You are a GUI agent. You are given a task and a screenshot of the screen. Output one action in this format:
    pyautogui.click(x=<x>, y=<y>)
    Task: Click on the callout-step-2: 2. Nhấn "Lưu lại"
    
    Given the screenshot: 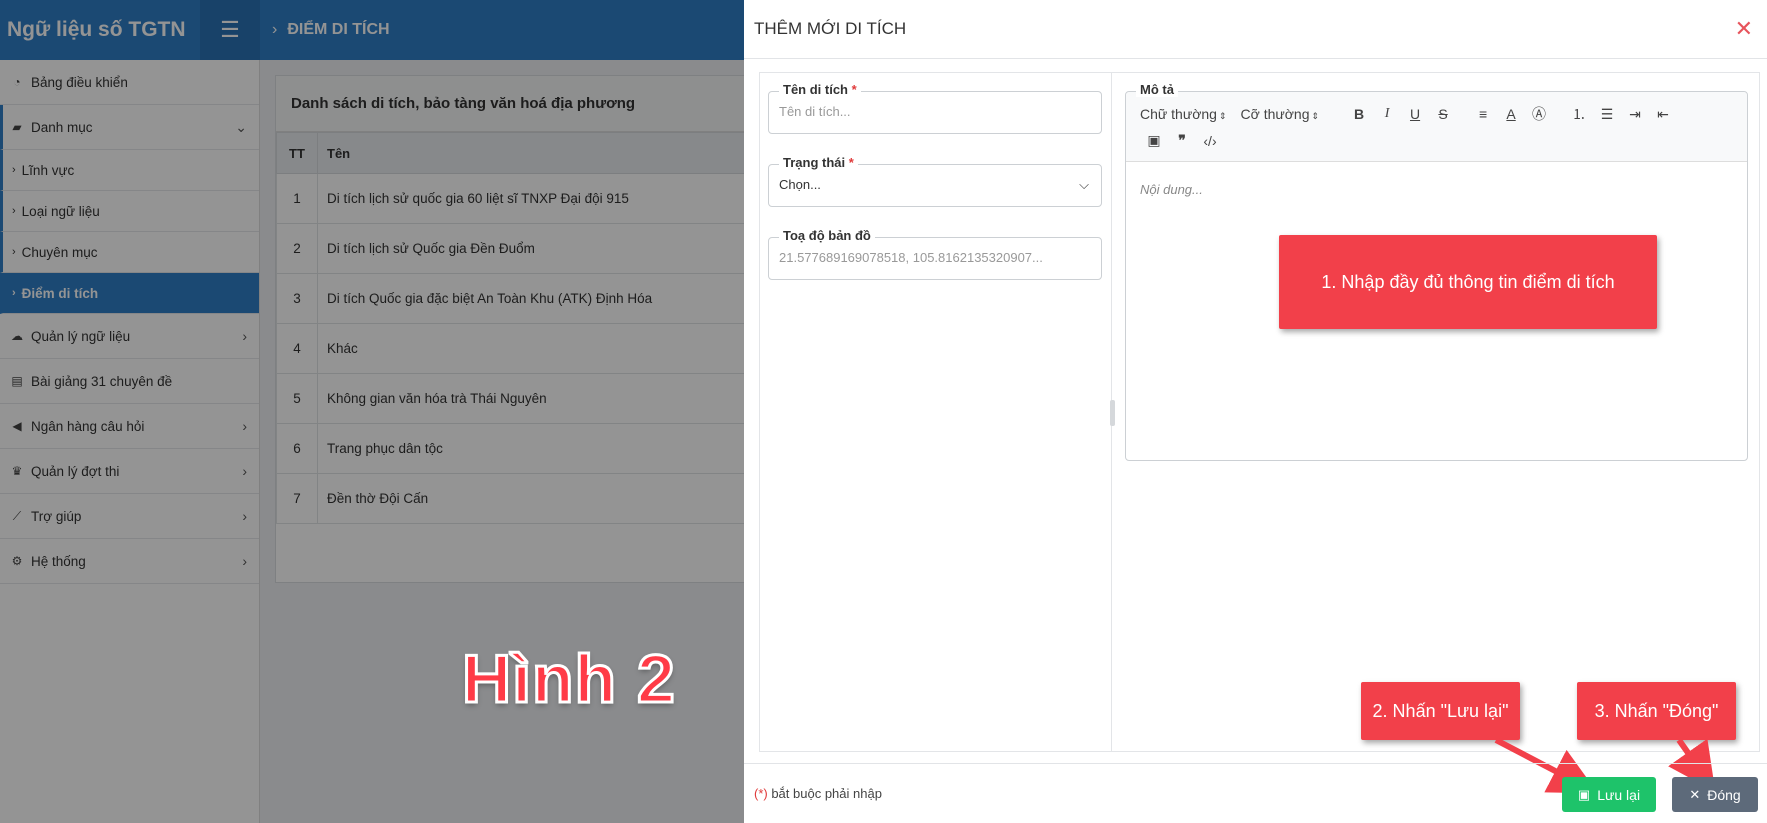 What is the action you would take?
    pyautogui.click(x=1440, y=711)
    